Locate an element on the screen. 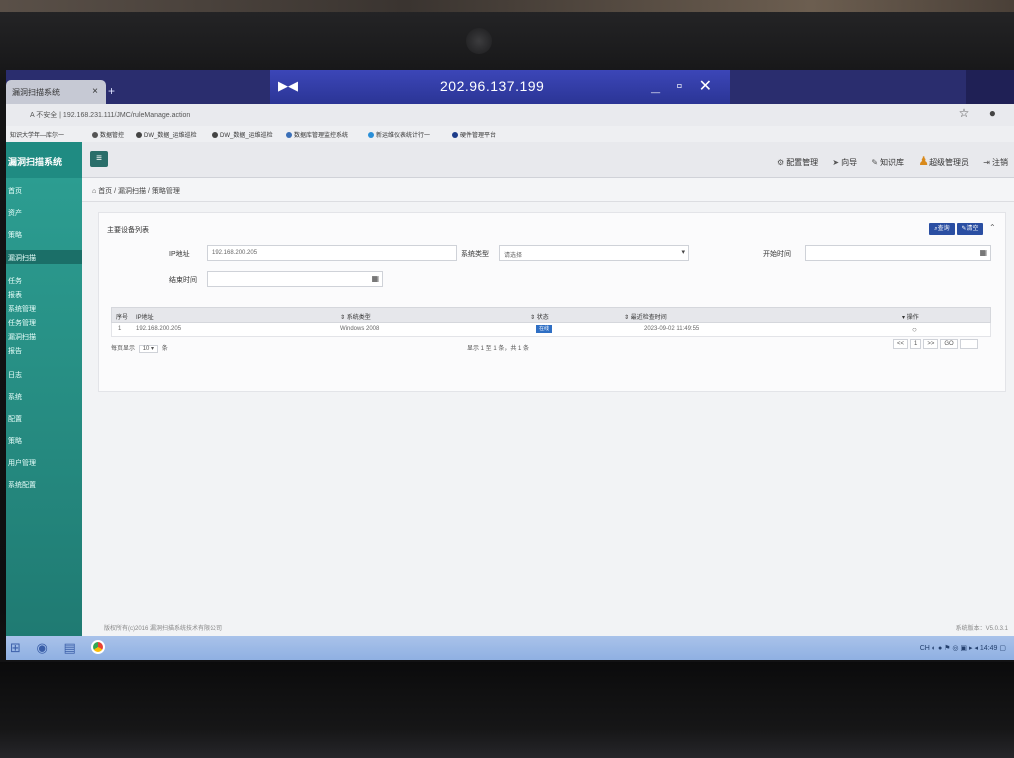 Image resolution: width=1014 pixels, height=758 pixels. logout-link: ⇥ 注销 is located at coordinates (995, 162).